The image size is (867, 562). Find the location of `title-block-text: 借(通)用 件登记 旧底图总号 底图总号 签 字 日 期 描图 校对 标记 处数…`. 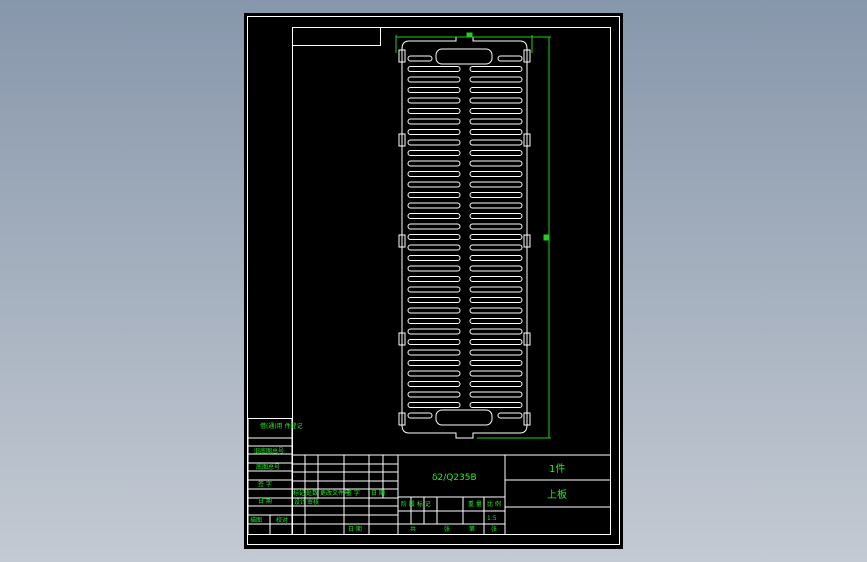

title-block-text: 借(通)用 件登记 旧底图总号 底图总号 签 字 日 期 描图 校对 标记 处数… is located at coordinates (408, 477).